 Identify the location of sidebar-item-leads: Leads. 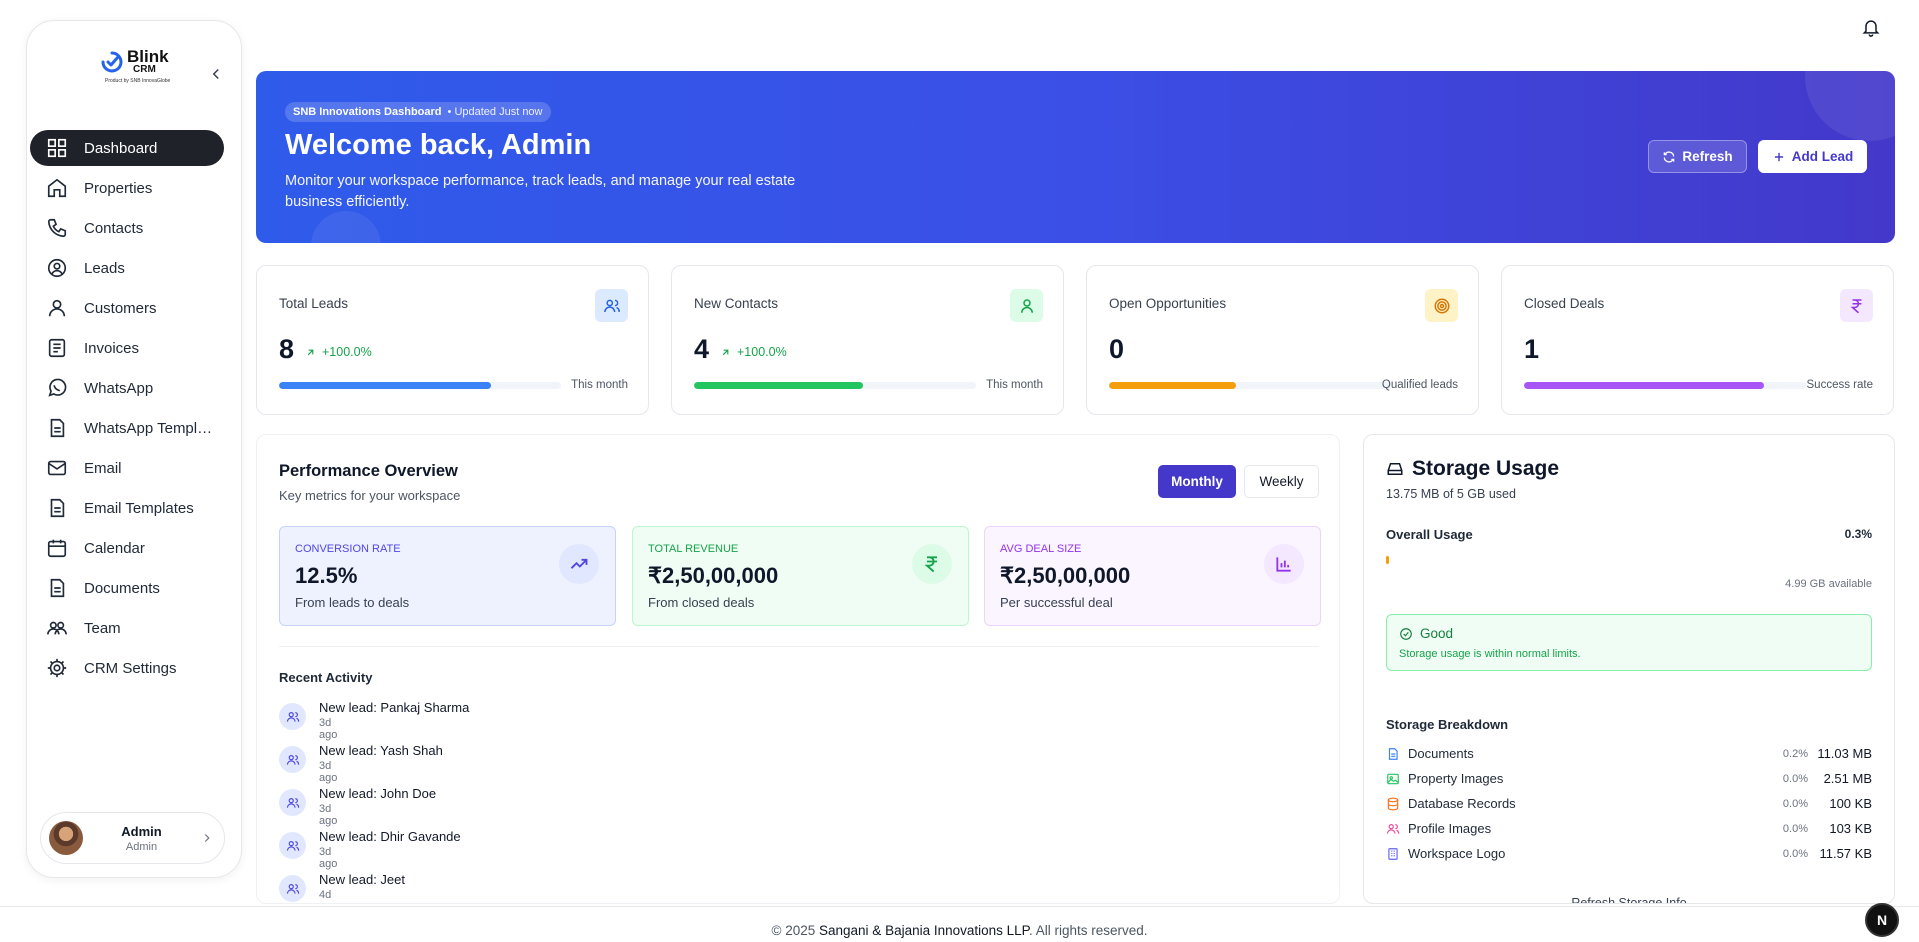
(127, 268).